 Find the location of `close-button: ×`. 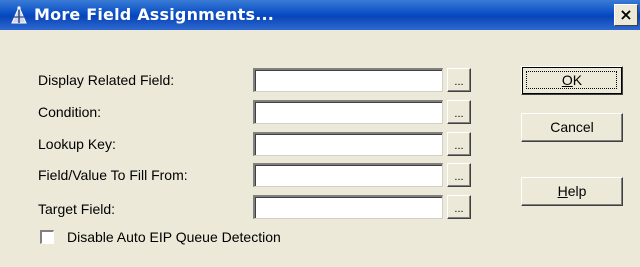

close-button: × is located at coordinates (626, 15).